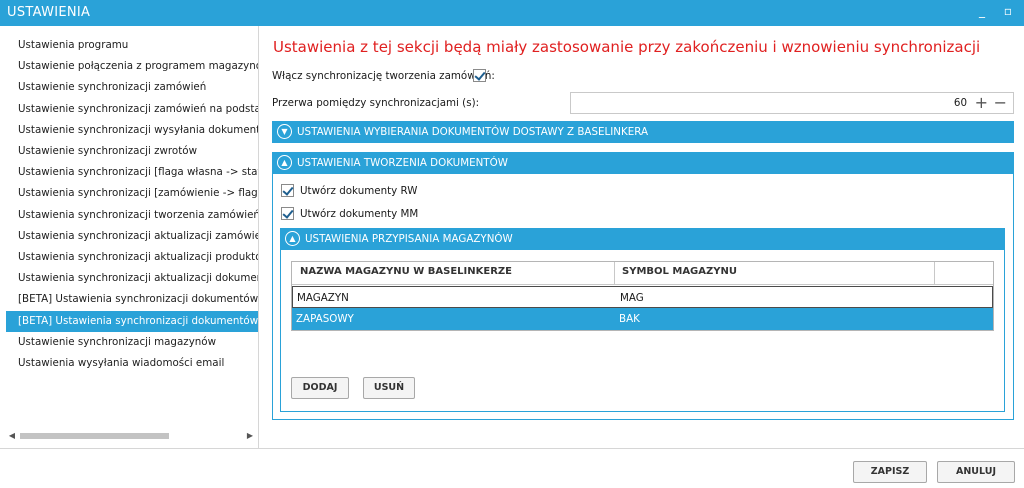  What do you see at coordinates (1008, 11) in the screenshot?
I see `maximize-icon: ▫` at bounding box center [1008, 11].